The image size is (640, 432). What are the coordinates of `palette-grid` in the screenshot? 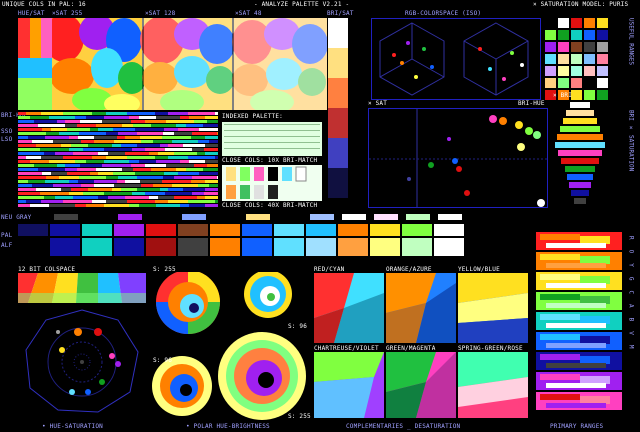 It's located at (577, 60).